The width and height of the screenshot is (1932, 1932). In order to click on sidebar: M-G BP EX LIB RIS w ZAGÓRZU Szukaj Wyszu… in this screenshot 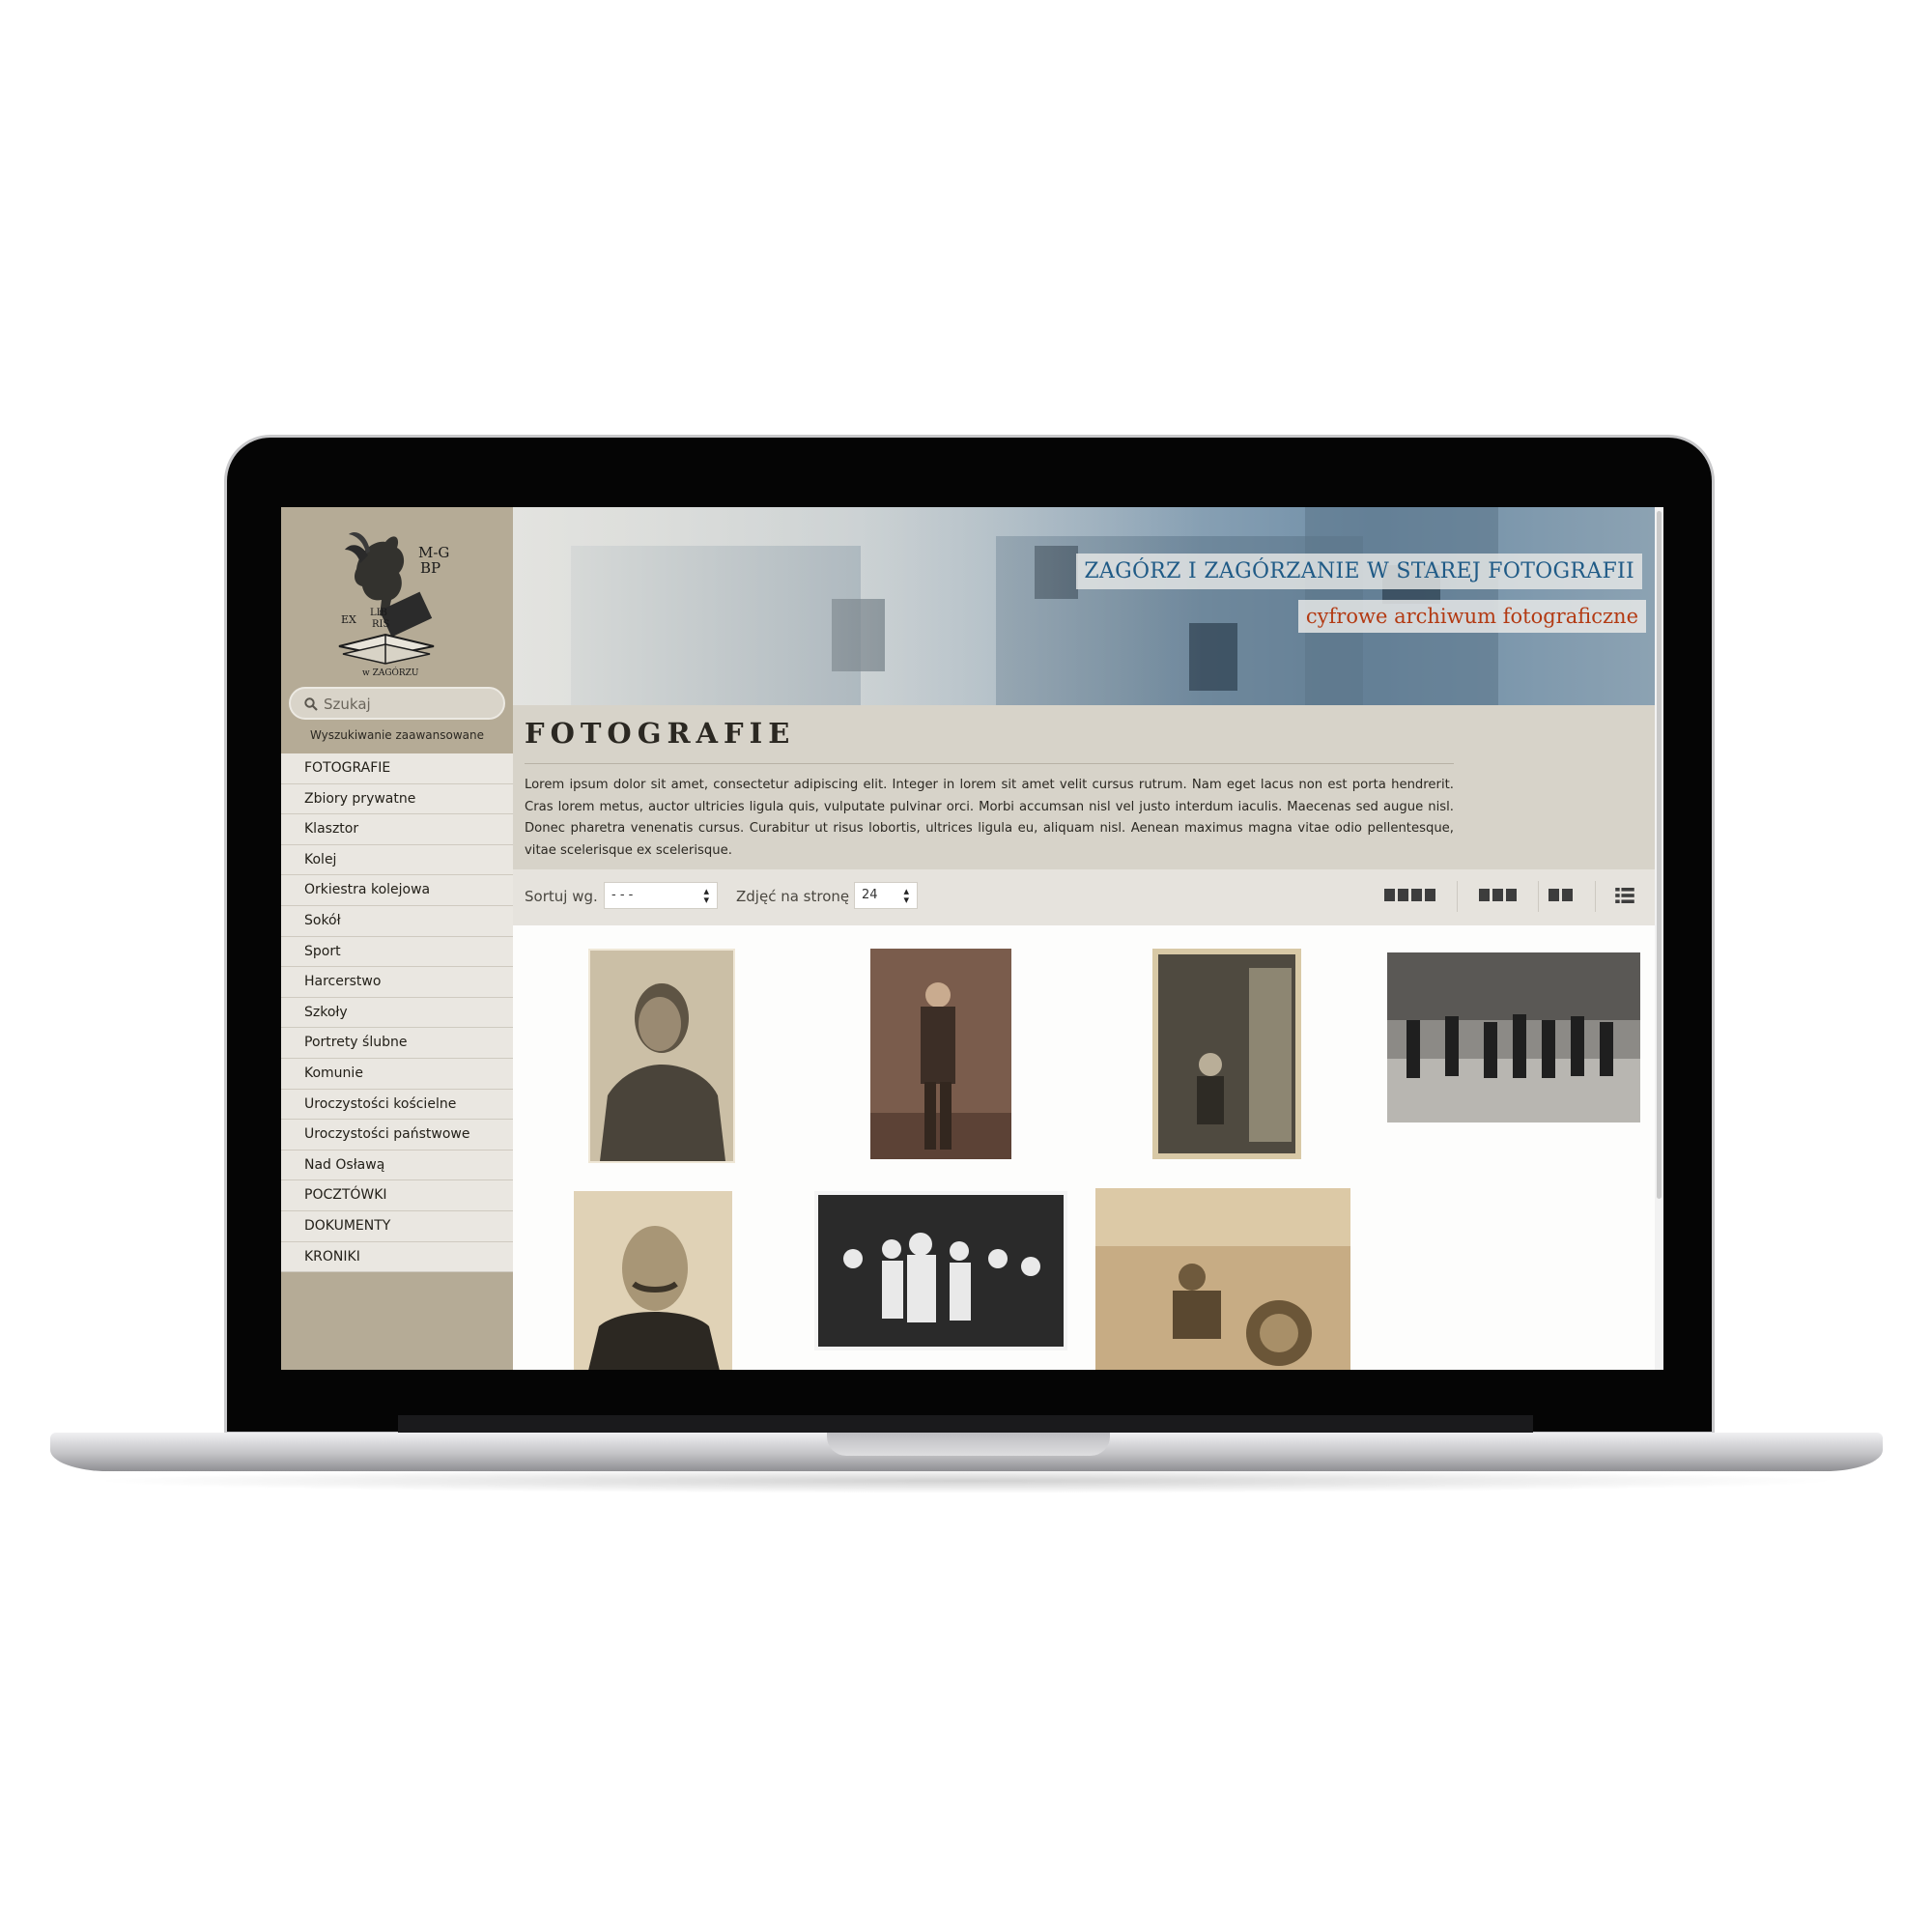, I will do `click(397, 938)`.